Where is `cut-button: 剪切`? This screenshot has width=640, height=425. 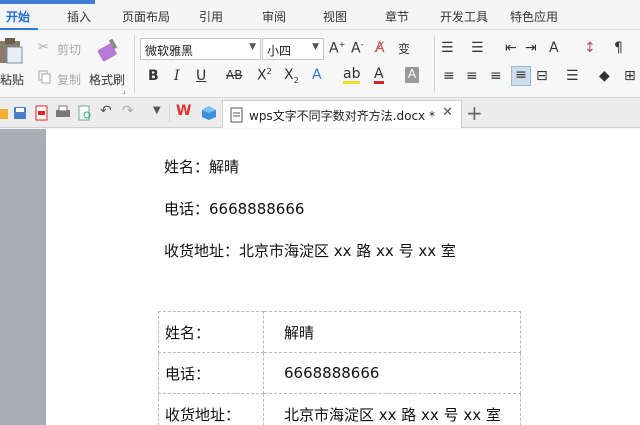 cut-button: 剪切 is located at coordinates (69, 49).